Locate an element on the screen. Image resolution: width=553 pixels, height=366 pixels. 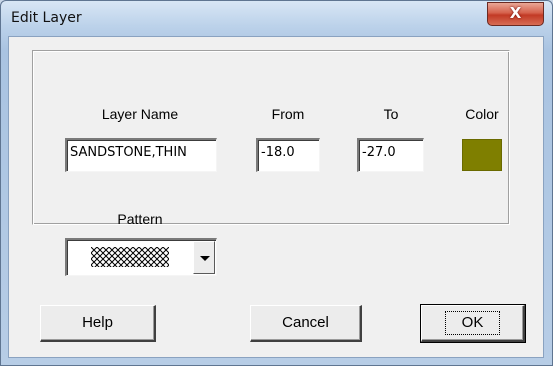
pattern-dropdown-button is located at coordinates (204, 257).